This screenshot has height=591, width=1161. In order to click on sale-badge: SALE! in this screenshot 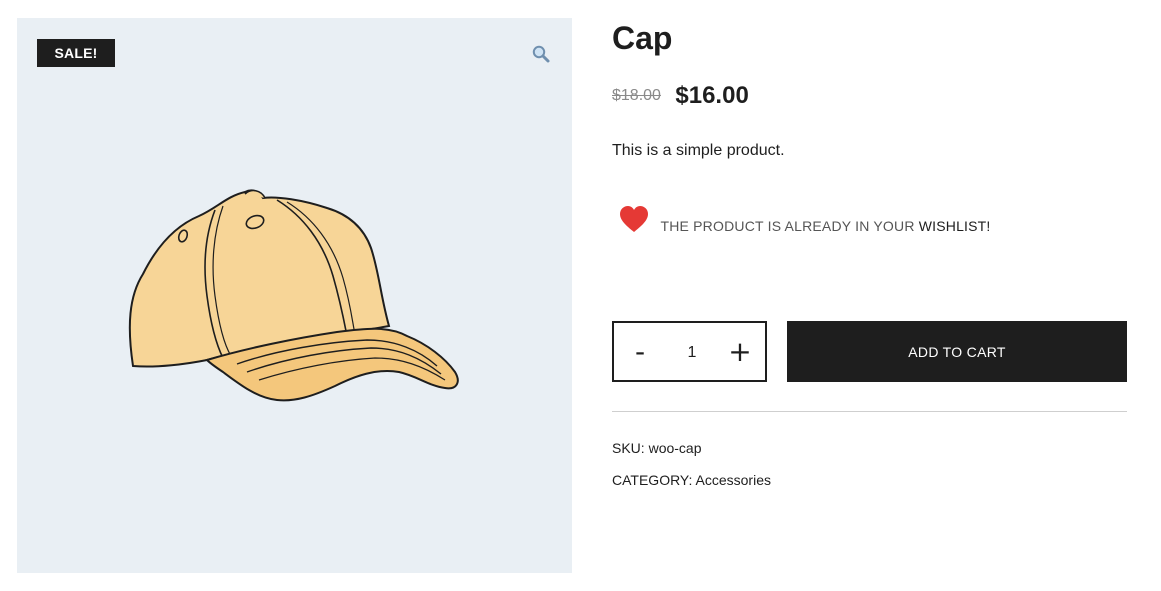, I will do `click(76, 53)`.